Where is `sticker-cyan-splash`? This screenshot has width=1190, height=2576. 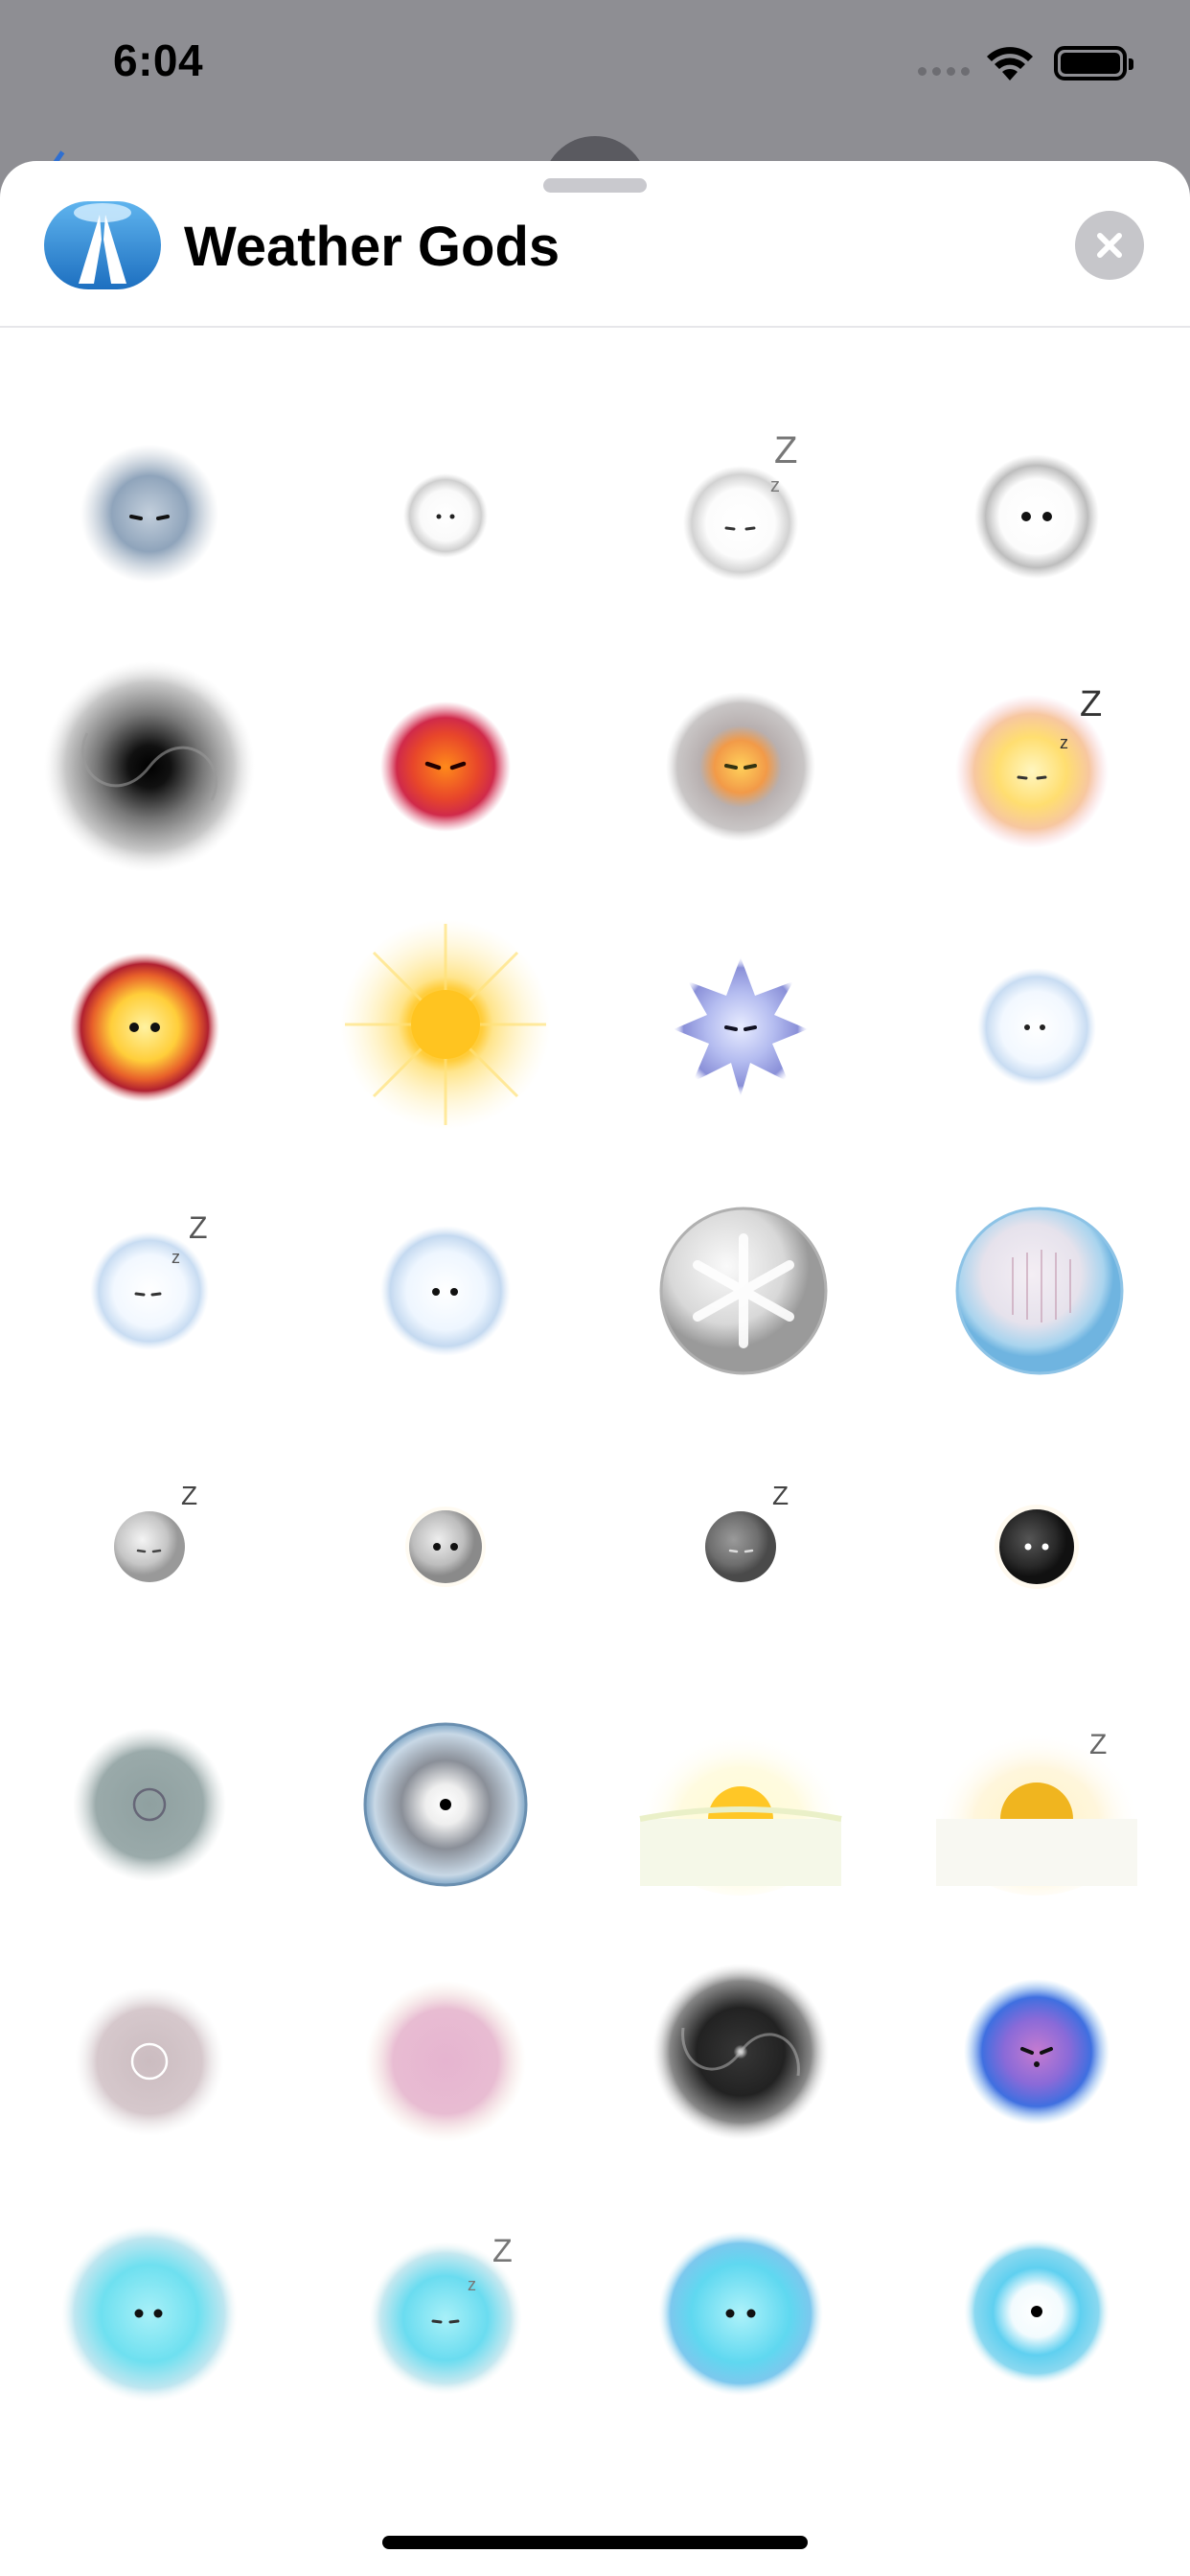
sticker-cyan-splash is located at coordinates (150, 2308).